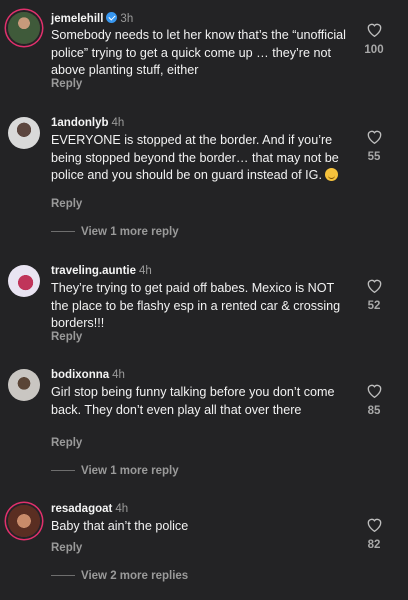  What do you see at coordinates (374, 400) in the screenshot?
I see `like-group: 85` at bounding box center [374, 400].